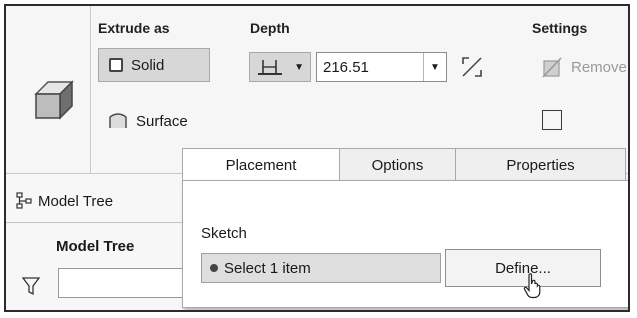  What do you see at coordinates (31, 286) in the screenshot?
I see `filter-icon` at bounding box center [31, 286].